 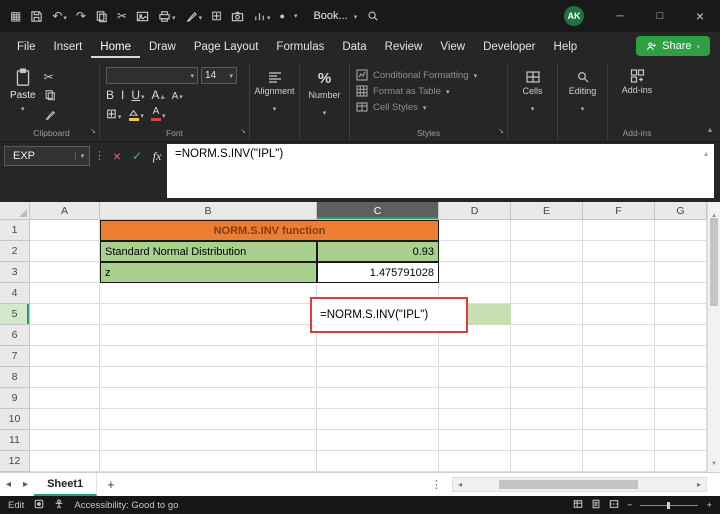 I want to click on cell-e11, so click(x=547, y=440).